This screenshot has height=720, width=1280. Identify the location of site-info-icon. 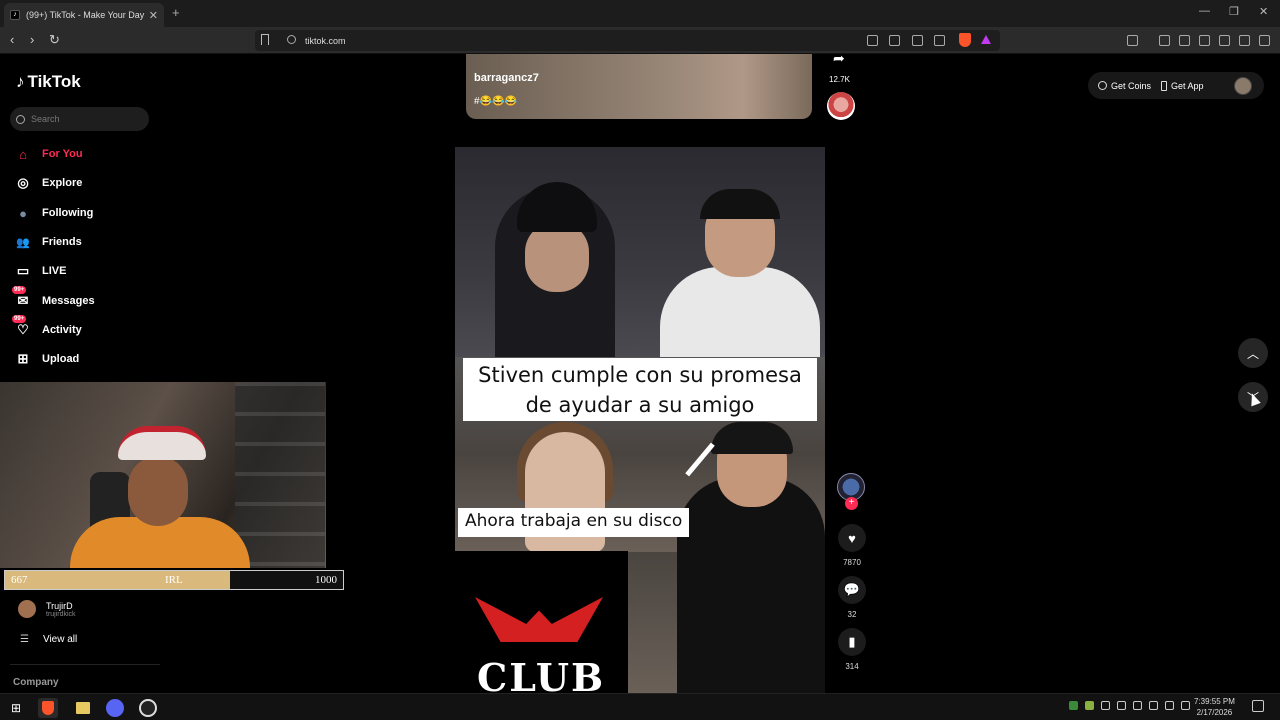
(291, 39).